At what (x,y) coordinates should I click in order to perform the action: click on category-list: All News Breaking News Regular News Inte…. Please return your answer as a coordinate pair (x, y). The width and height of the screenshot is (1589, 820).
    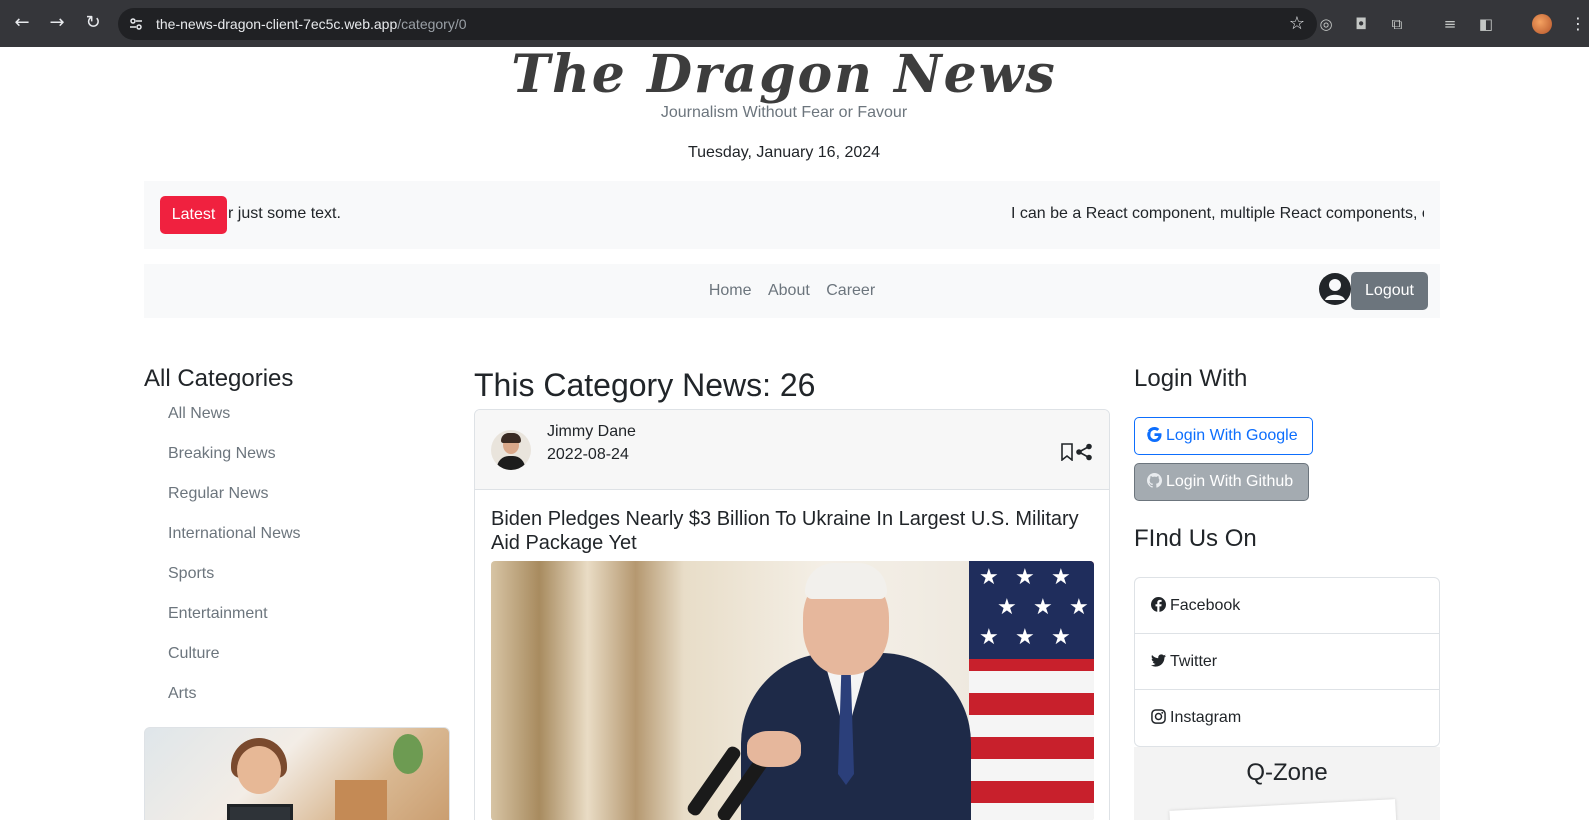
    Looking at the image, I should click on (234, 565).